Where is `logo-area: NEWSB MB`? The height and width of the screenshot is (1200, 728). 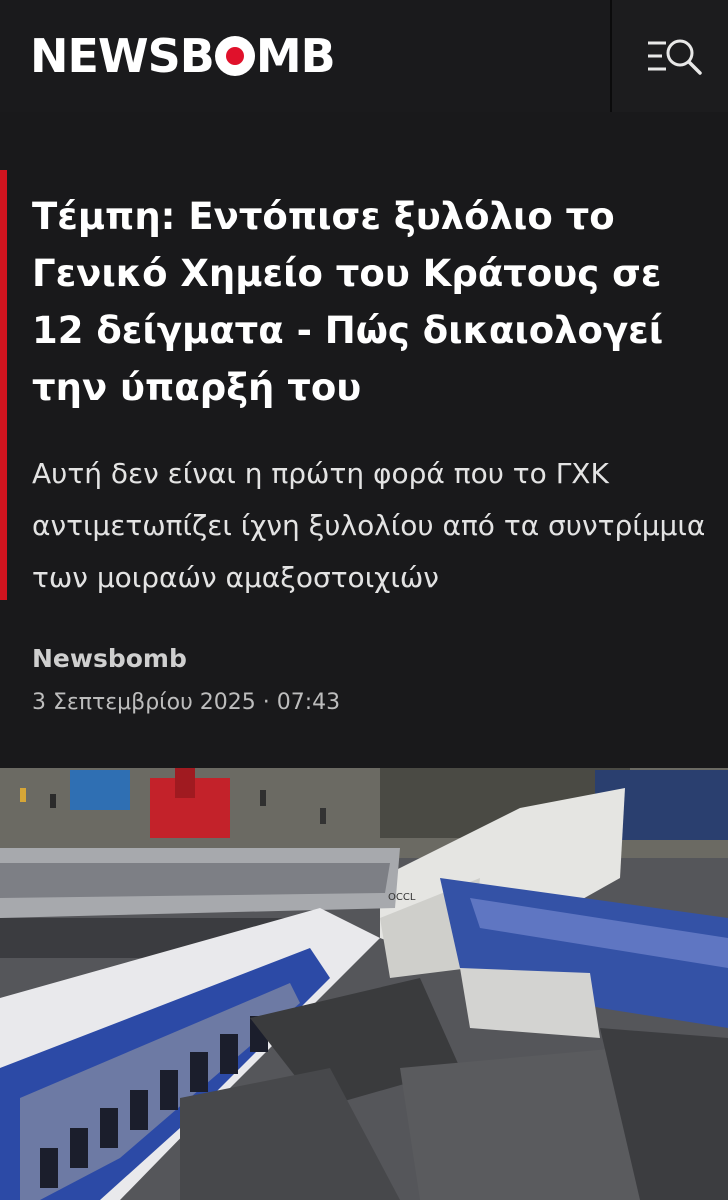 logo-area: NEWSB MB is located at coordinates (305, 56).